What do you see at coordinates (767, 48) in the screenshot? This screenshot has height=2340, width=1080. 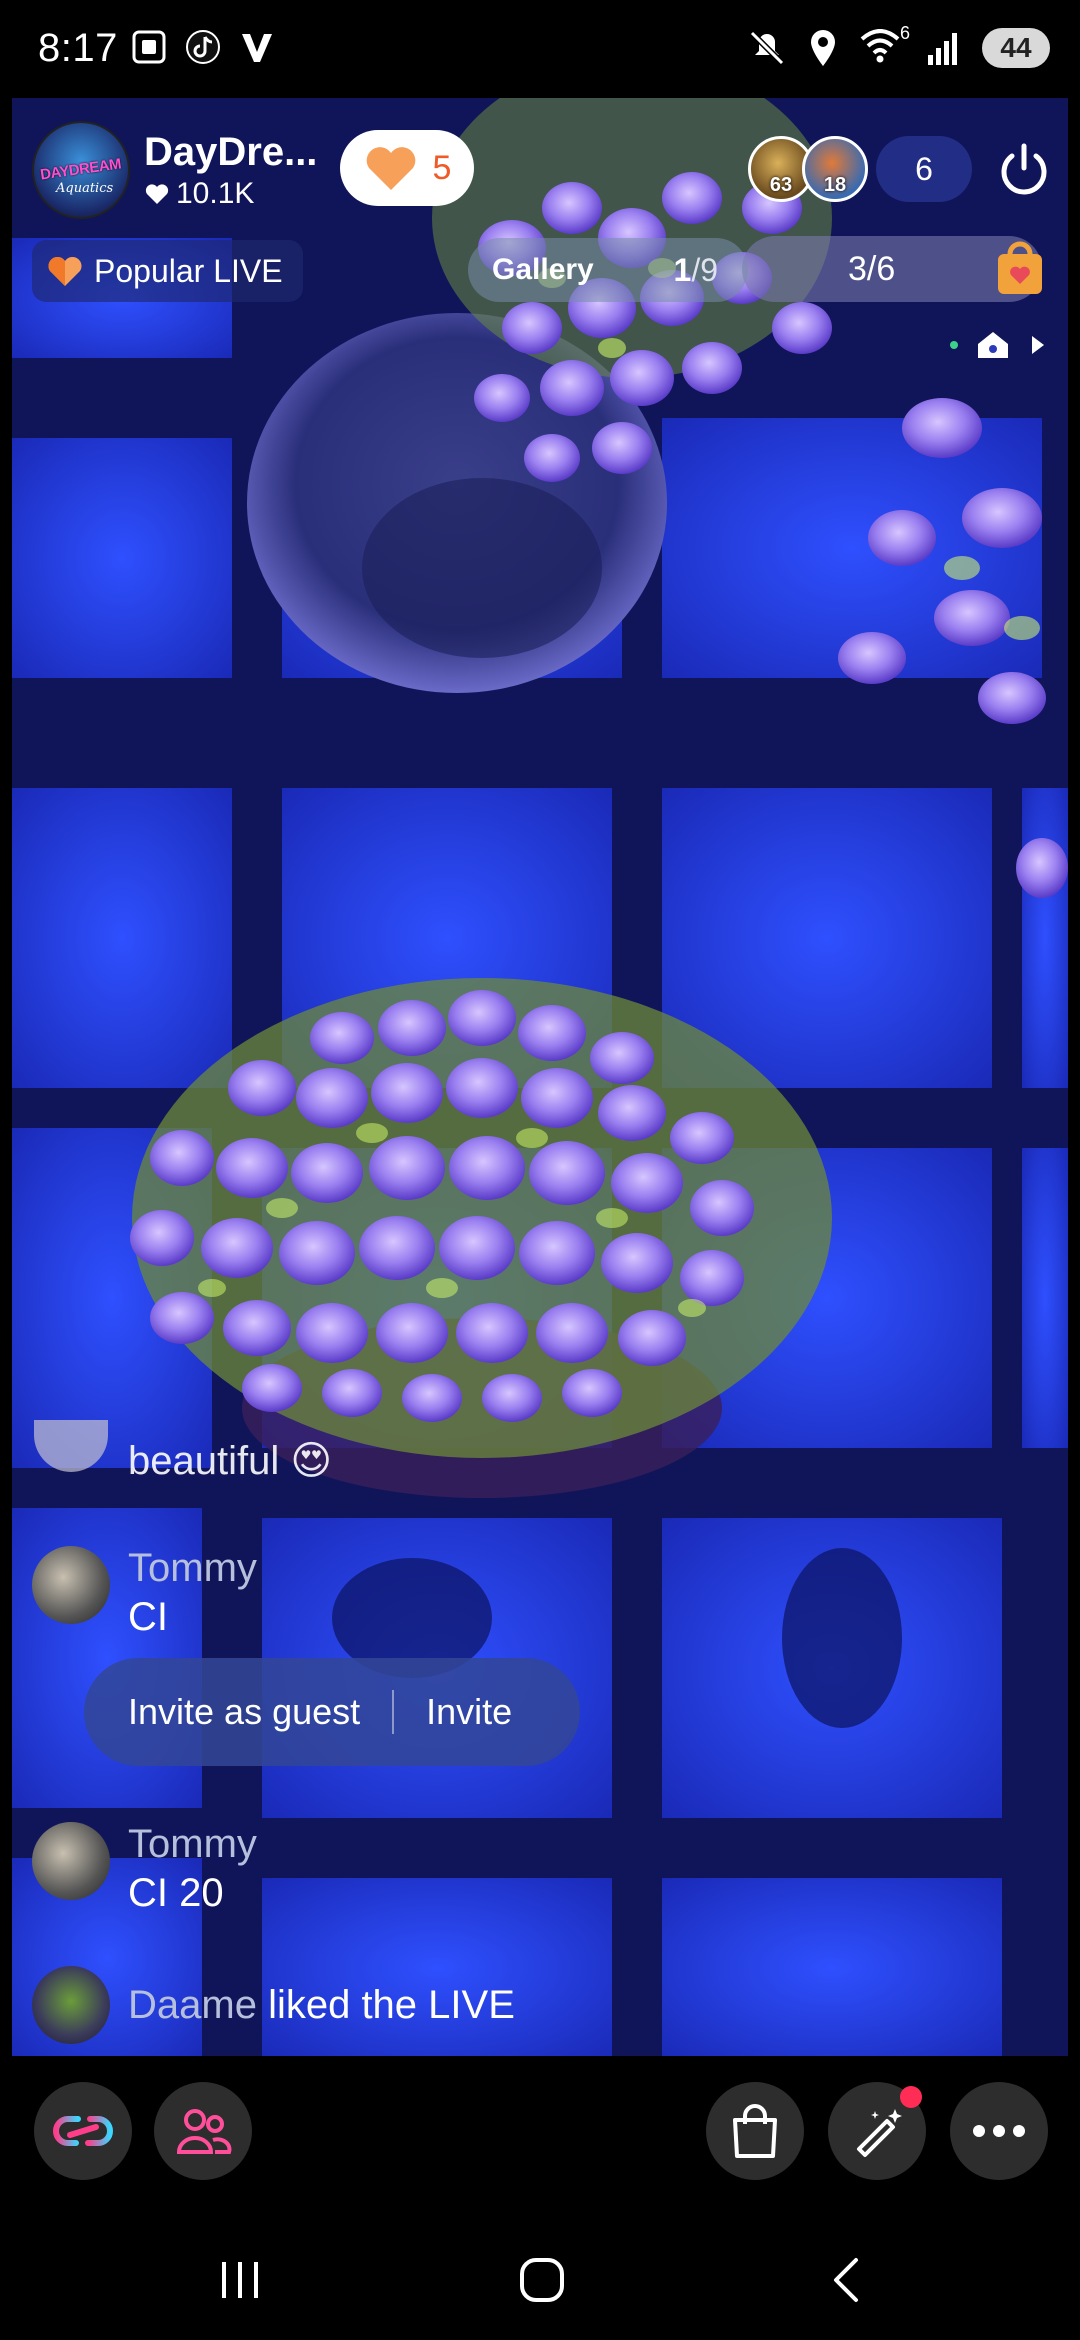 I see `mute-icon` at bounding box center [767, 48].